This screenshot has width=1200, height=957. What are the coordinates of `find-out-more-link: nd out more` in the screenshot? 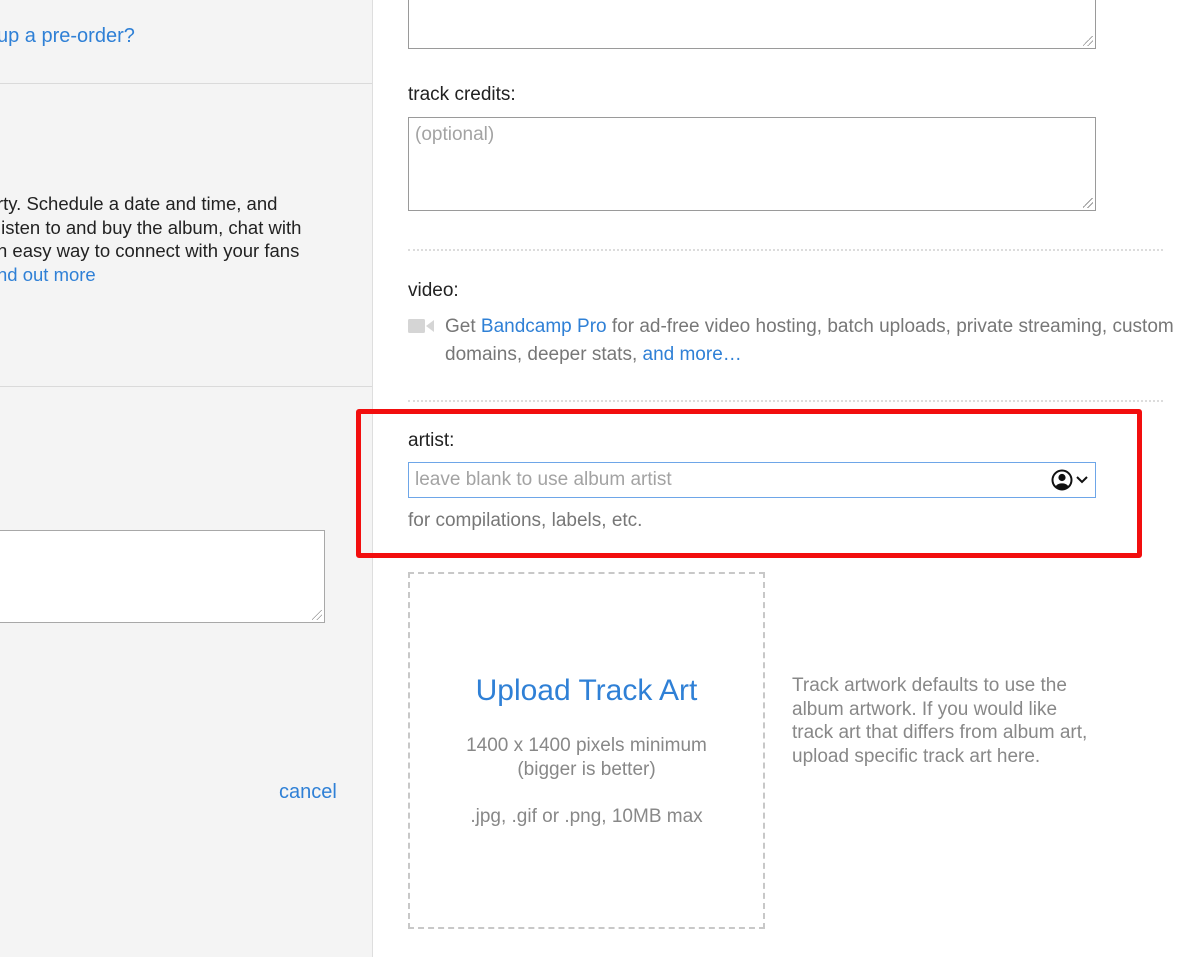 It's located at (48, 274).